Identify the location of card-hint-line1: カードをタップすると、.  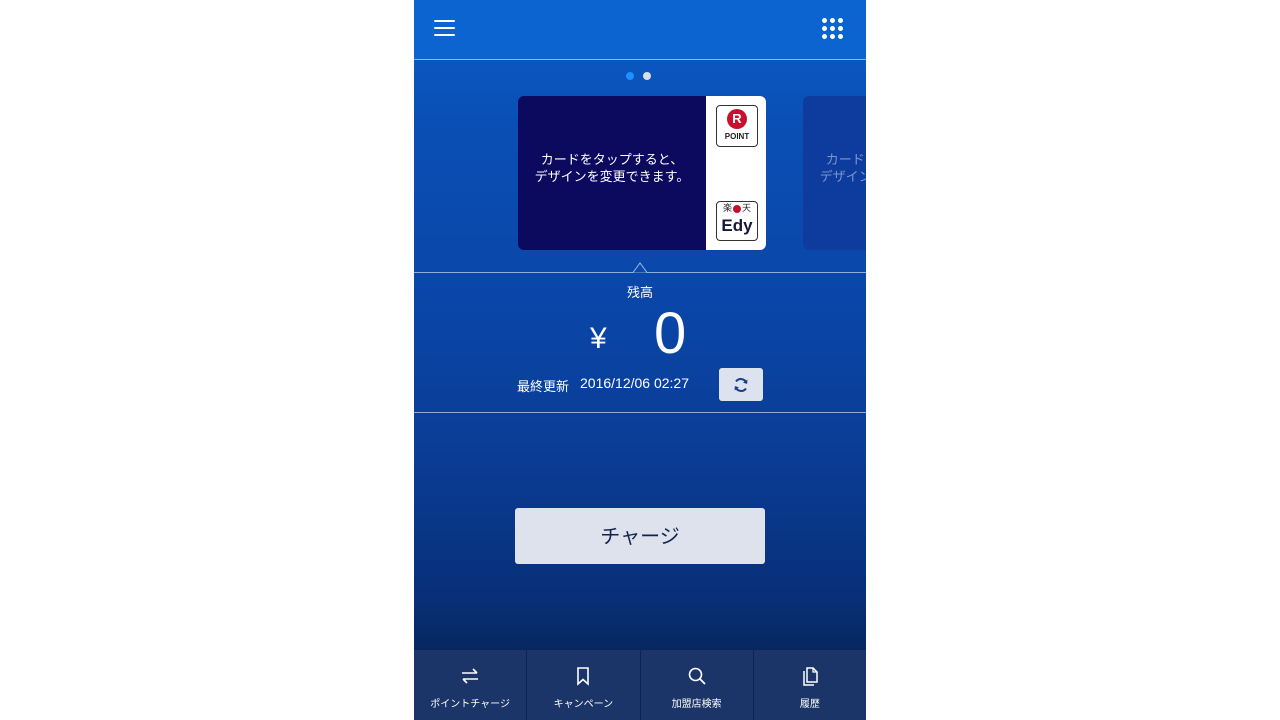
(612, 160).